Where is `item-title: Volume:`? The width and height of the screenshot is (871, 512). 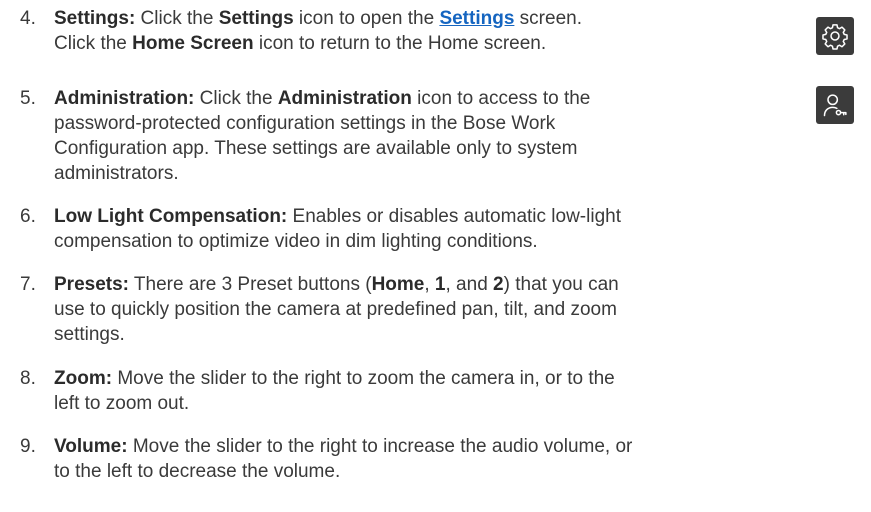 item-title: Volume: is located at coordinates (91, 446).